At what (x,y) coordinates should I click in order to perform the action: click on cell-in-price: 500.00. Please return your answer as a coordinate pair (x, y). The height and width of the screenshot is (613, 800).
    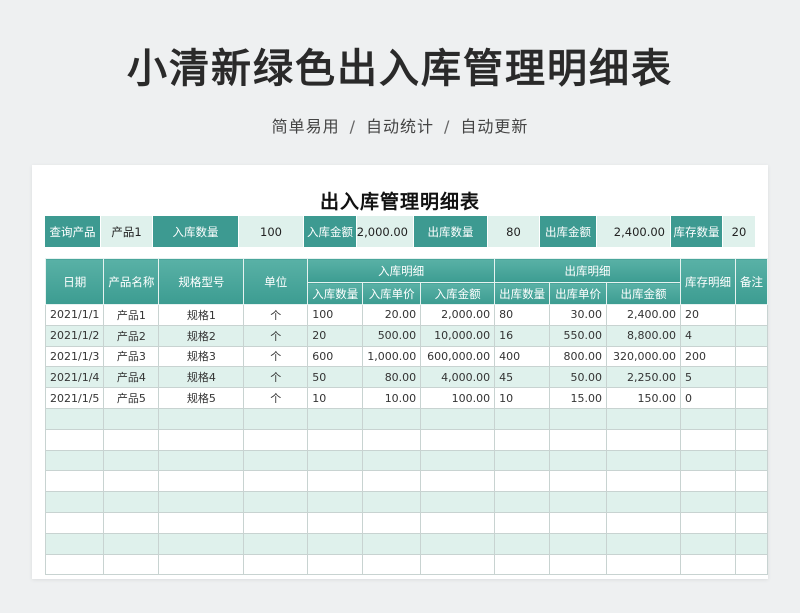
    Looking at the image, I should click on (392, 335).